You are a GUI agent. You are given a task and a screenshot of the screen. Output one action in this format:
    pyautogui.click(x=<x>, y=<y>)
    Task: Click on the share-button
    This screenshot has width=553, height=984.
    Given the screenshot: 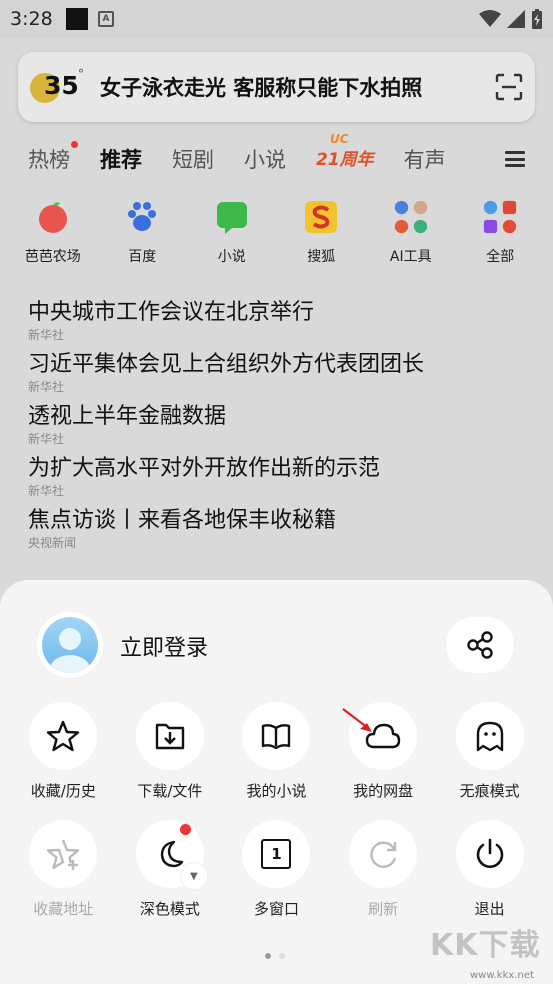 What is the action you would take?
    pyautogui.click(x=480, y=645)
    